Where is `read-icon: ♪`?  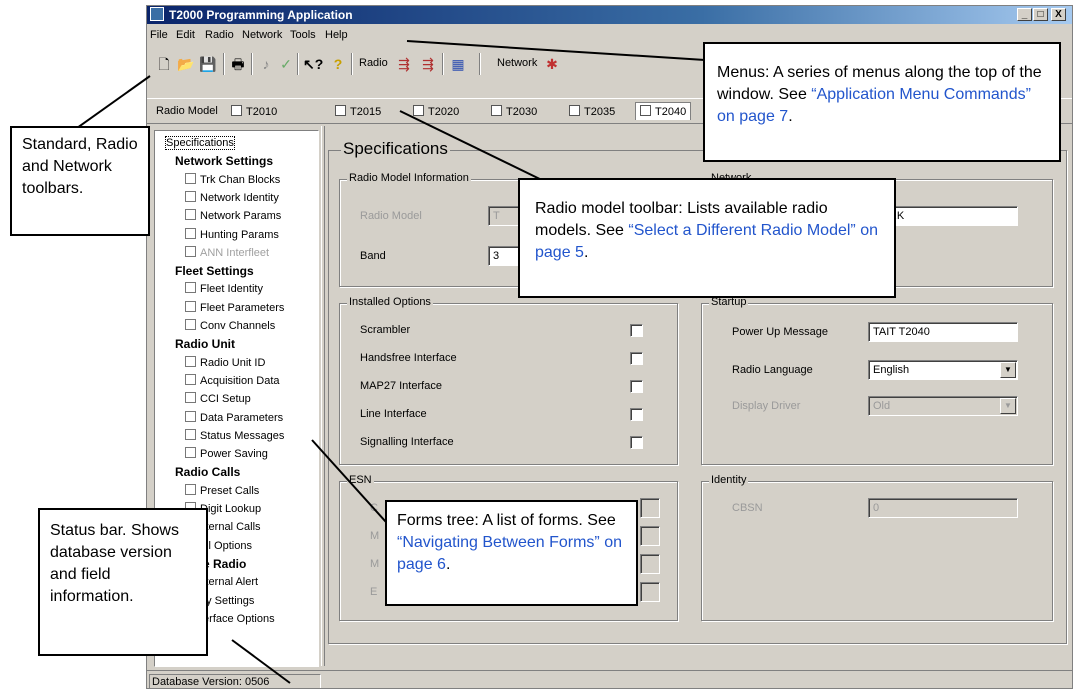 read-icon: ♪ is located at coordinates (266, 64).